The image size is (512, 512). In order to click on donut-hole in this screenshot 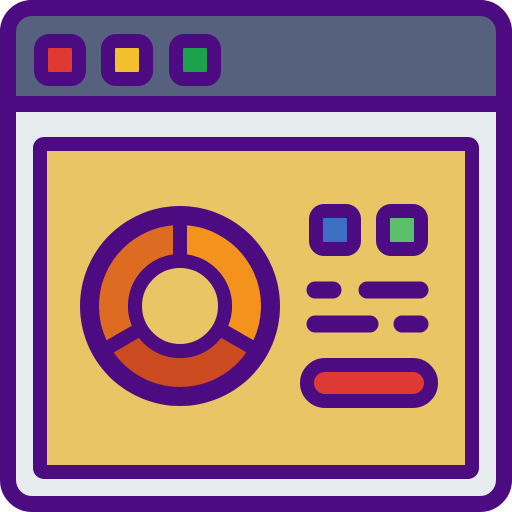, I will do `click(180, 306)`.